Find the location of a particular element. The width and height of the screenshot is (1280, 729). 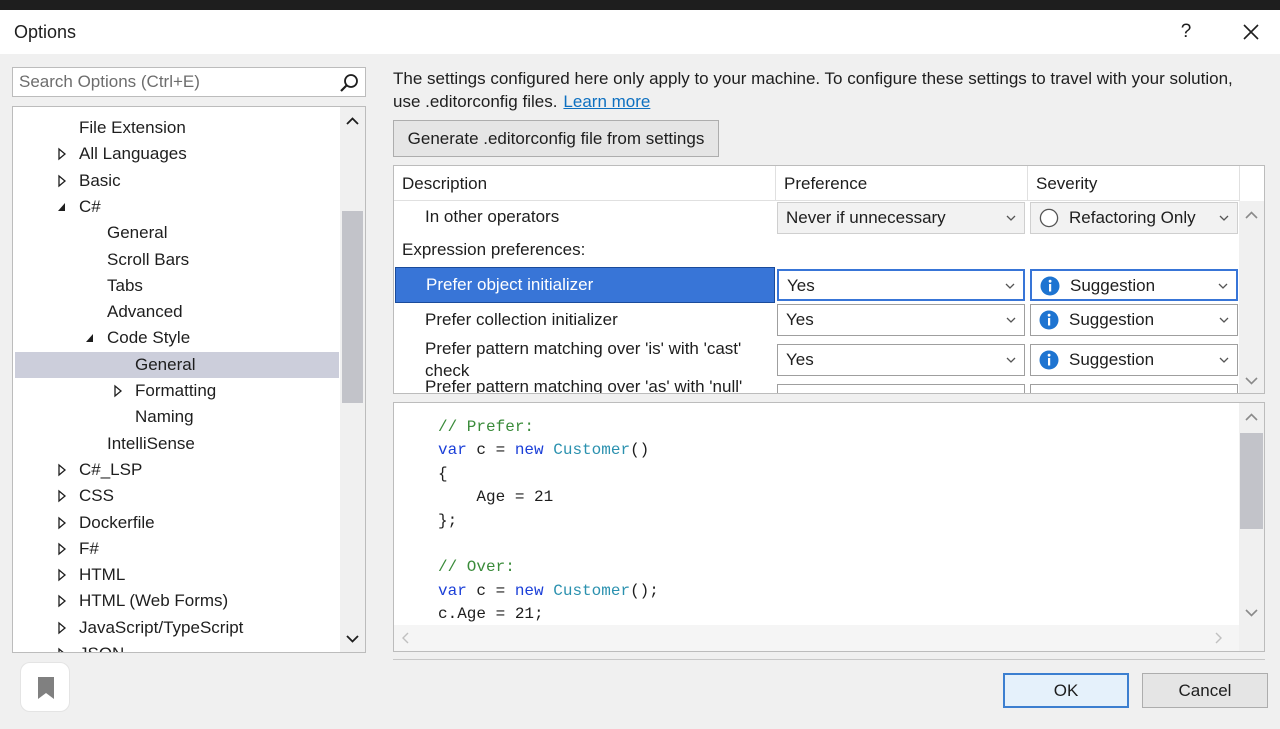

tree-item: All Languages is located at coordinates (177, 154).